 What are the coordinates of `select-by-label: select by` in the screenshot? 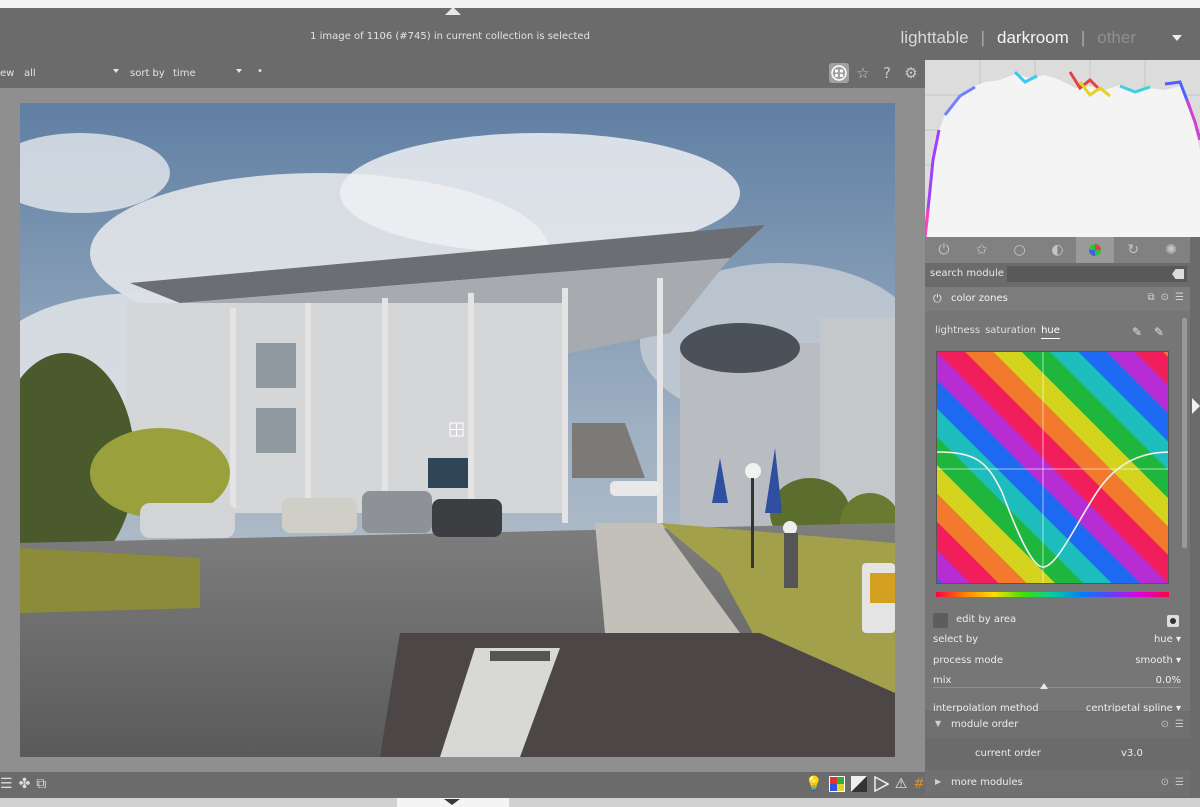 It's located at (956, 639).